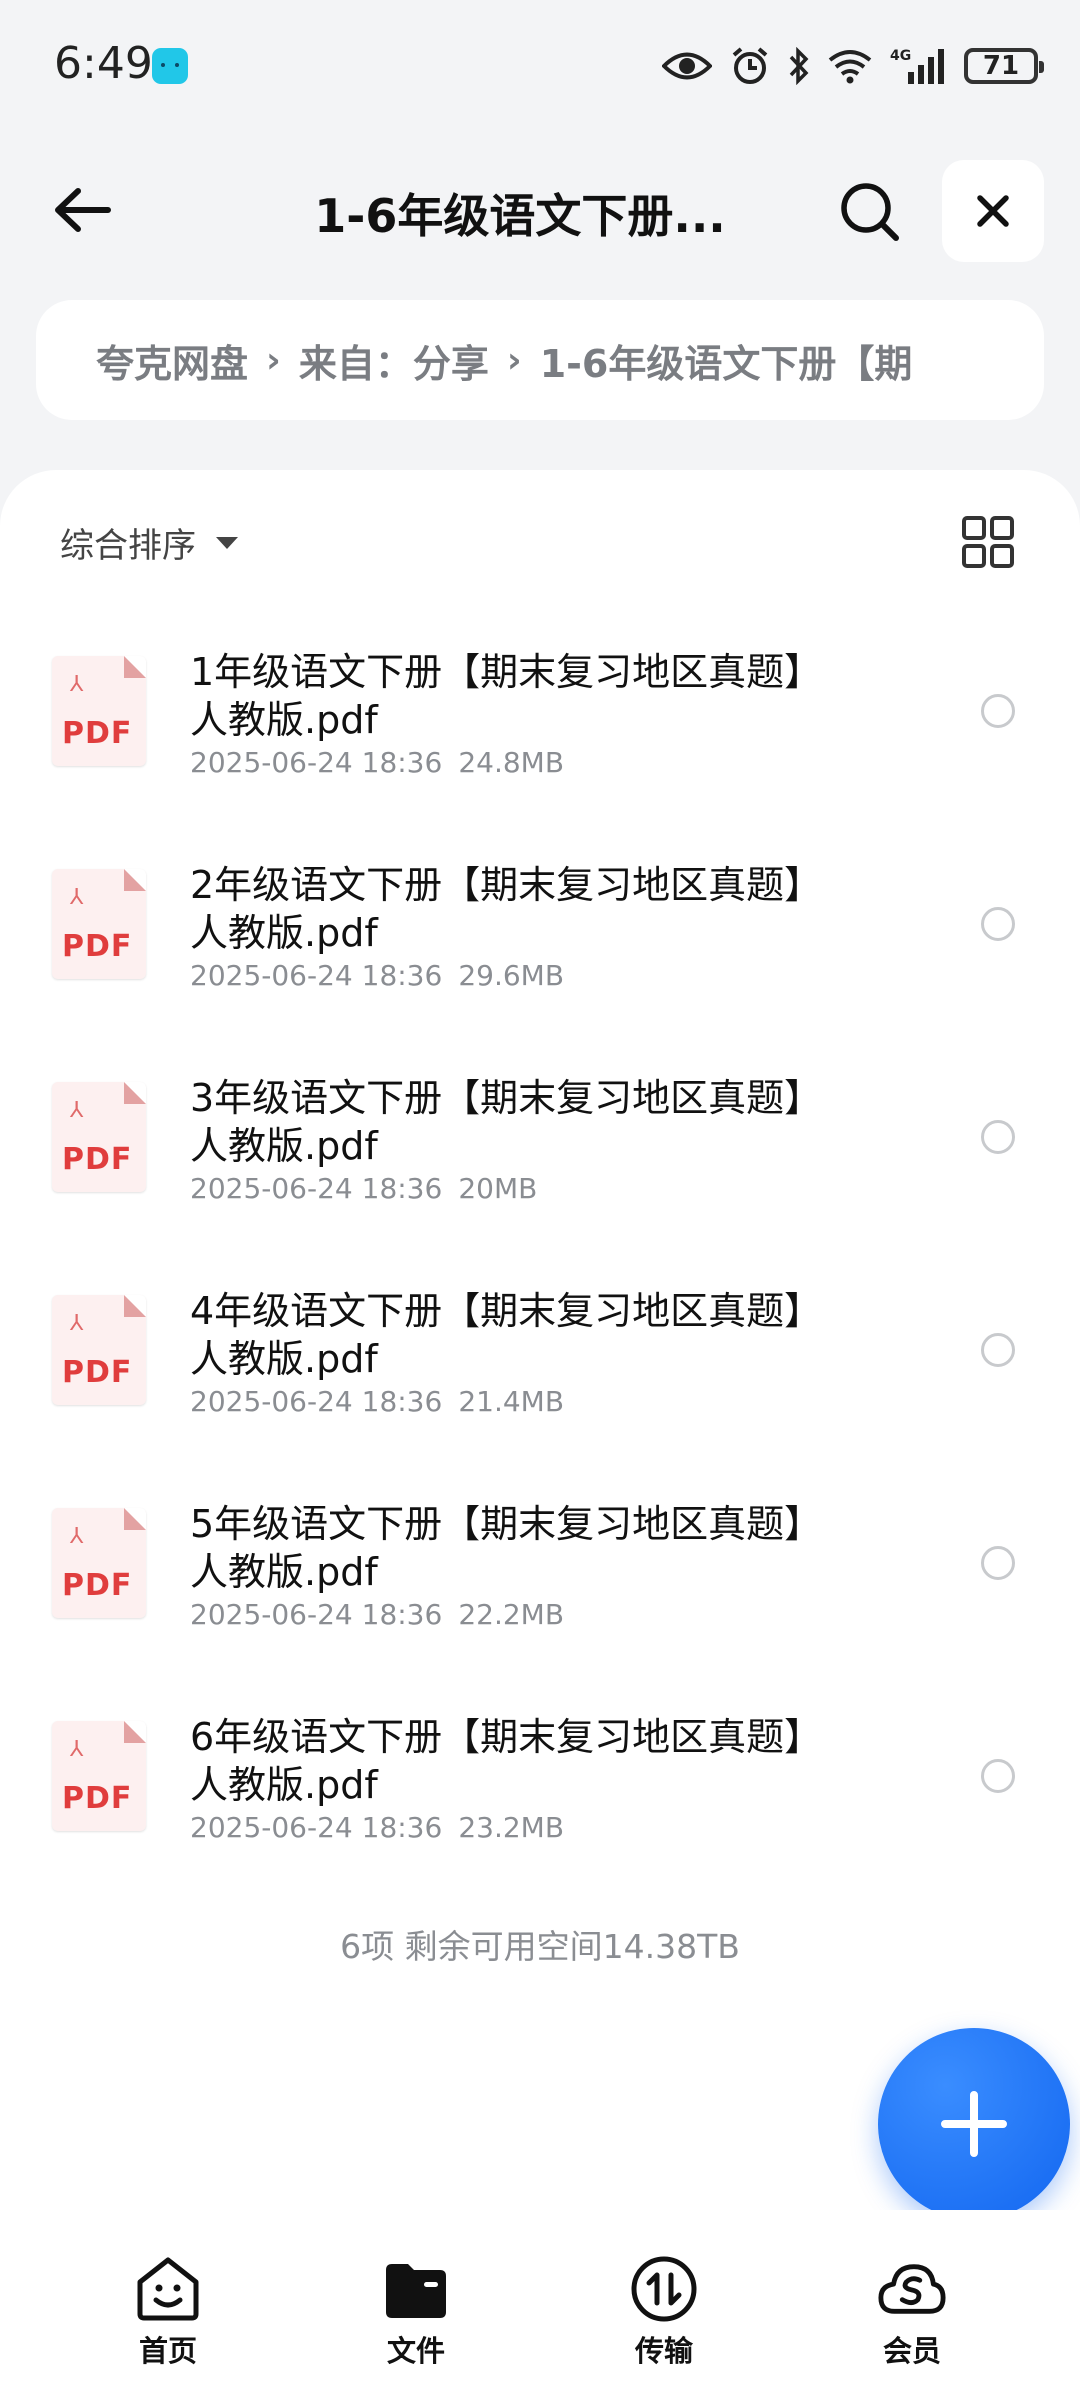 The height and width of the screenshot is (2388, 1080). I want to click on grid-view-button, so click(988, 542).